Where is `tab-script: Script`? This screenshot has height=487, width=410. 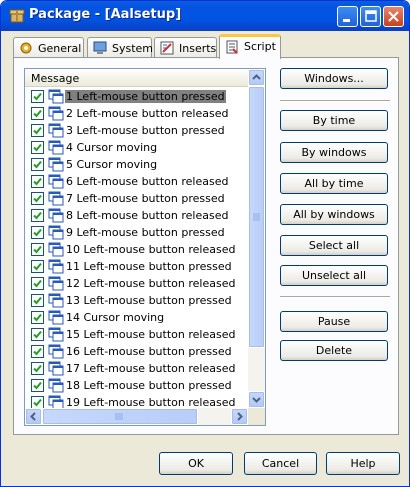 tab-script: Script is located at coordinates (250, 46).